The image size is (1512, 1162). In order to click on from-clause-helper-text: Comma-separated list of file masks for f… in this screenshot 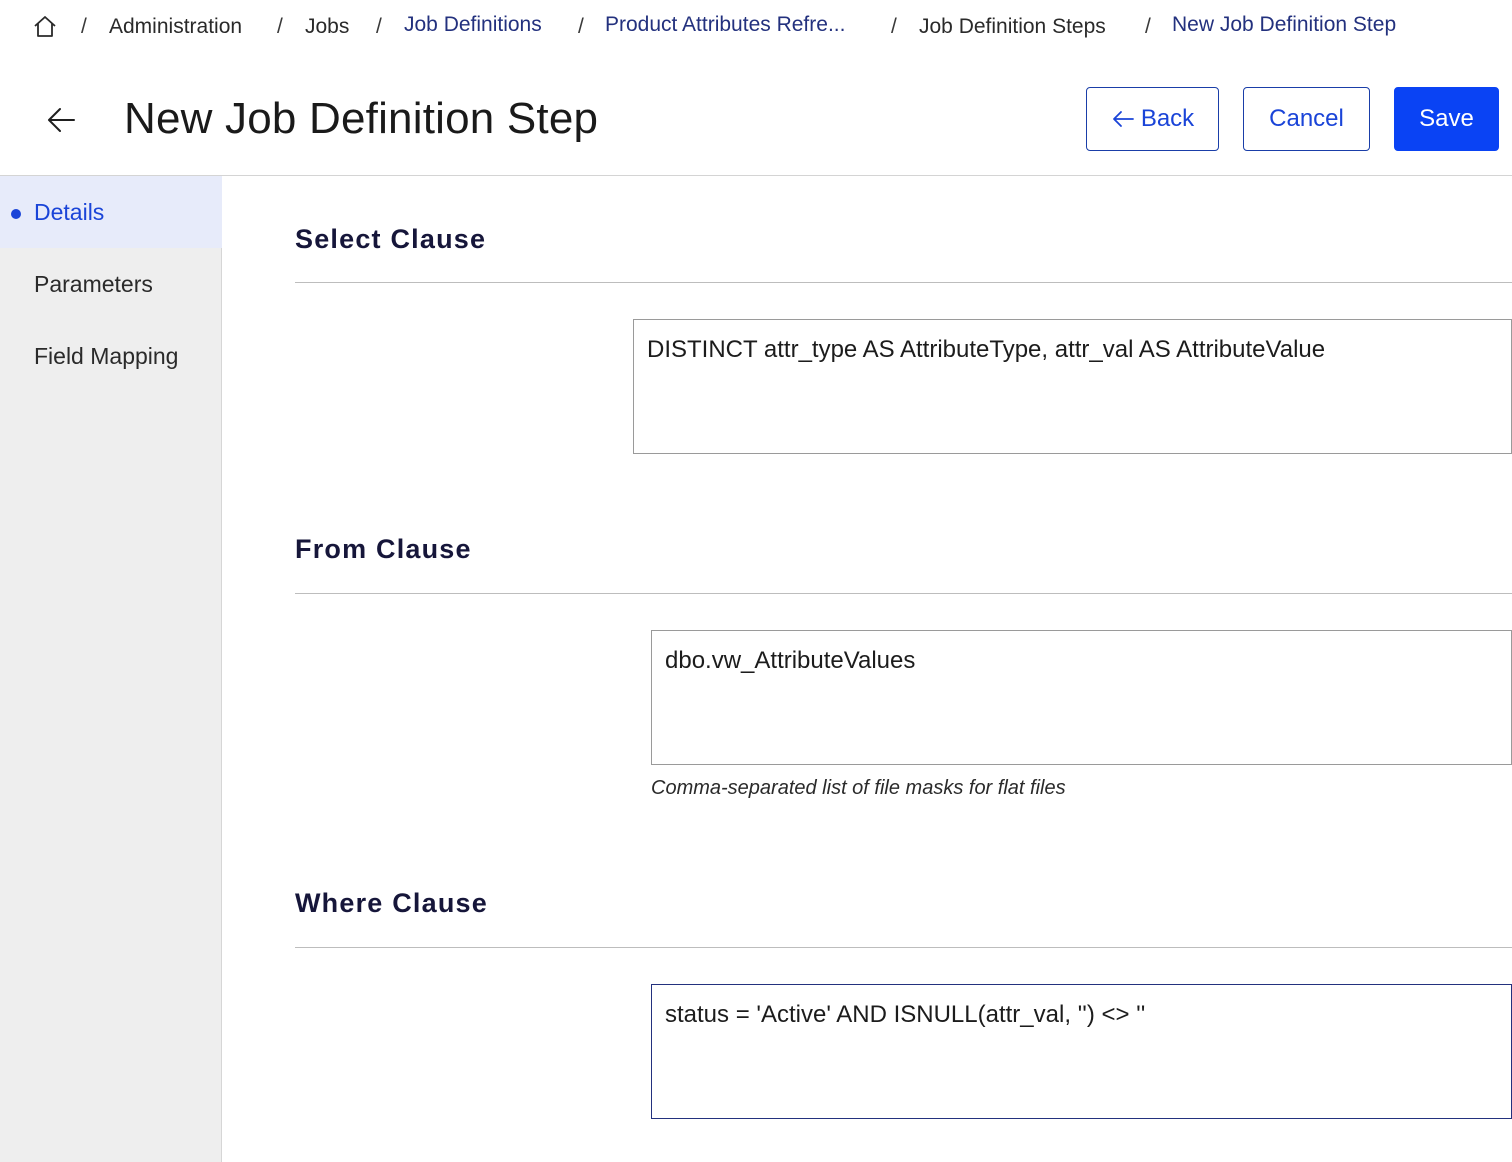, I will do `click(858, 788)`.